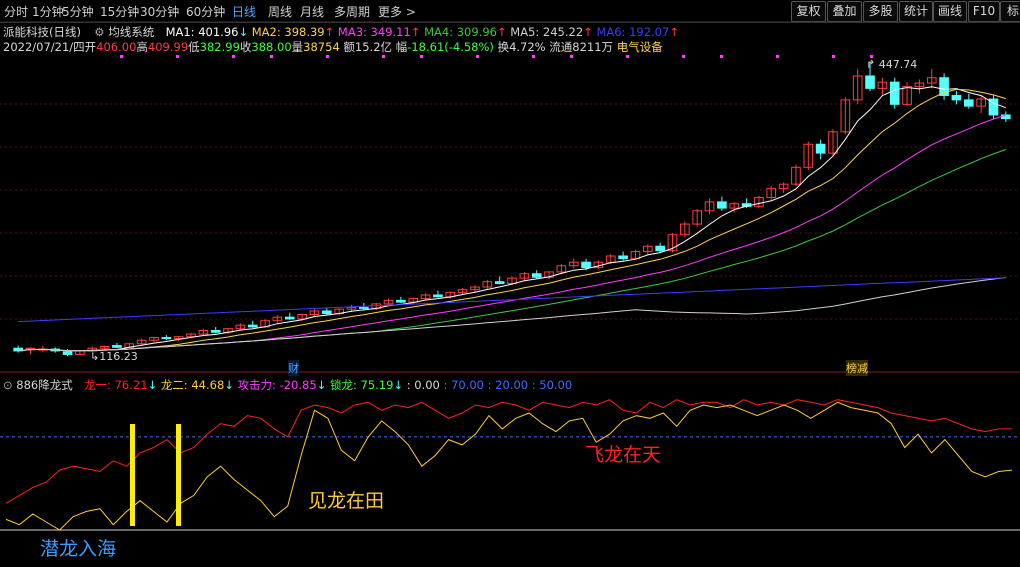 The height and width of the screenshot is (567, 1020). I want to click on low-value: 382.99, so click(219, 47).